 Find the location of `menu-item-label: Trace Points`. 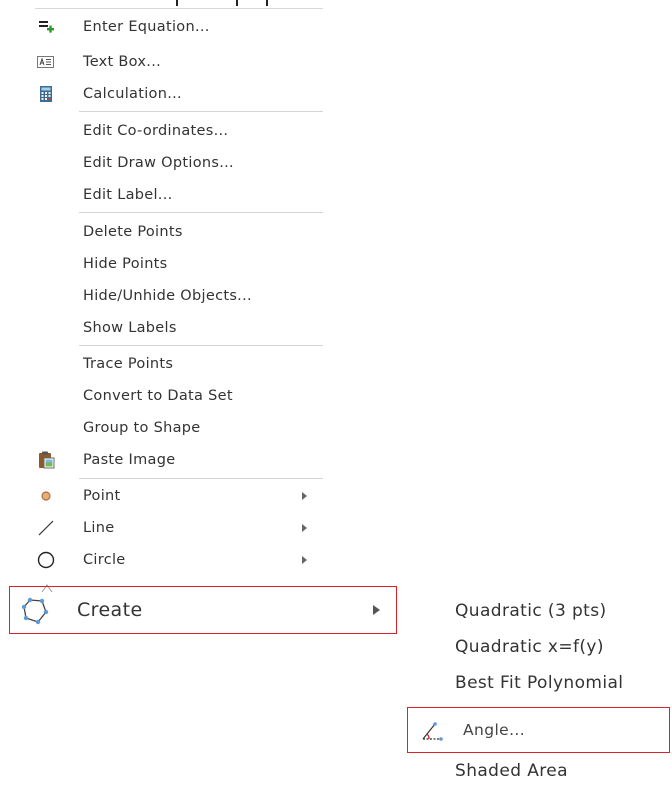

menu-item-label: Trace Points is located at coordinates (128, 364).